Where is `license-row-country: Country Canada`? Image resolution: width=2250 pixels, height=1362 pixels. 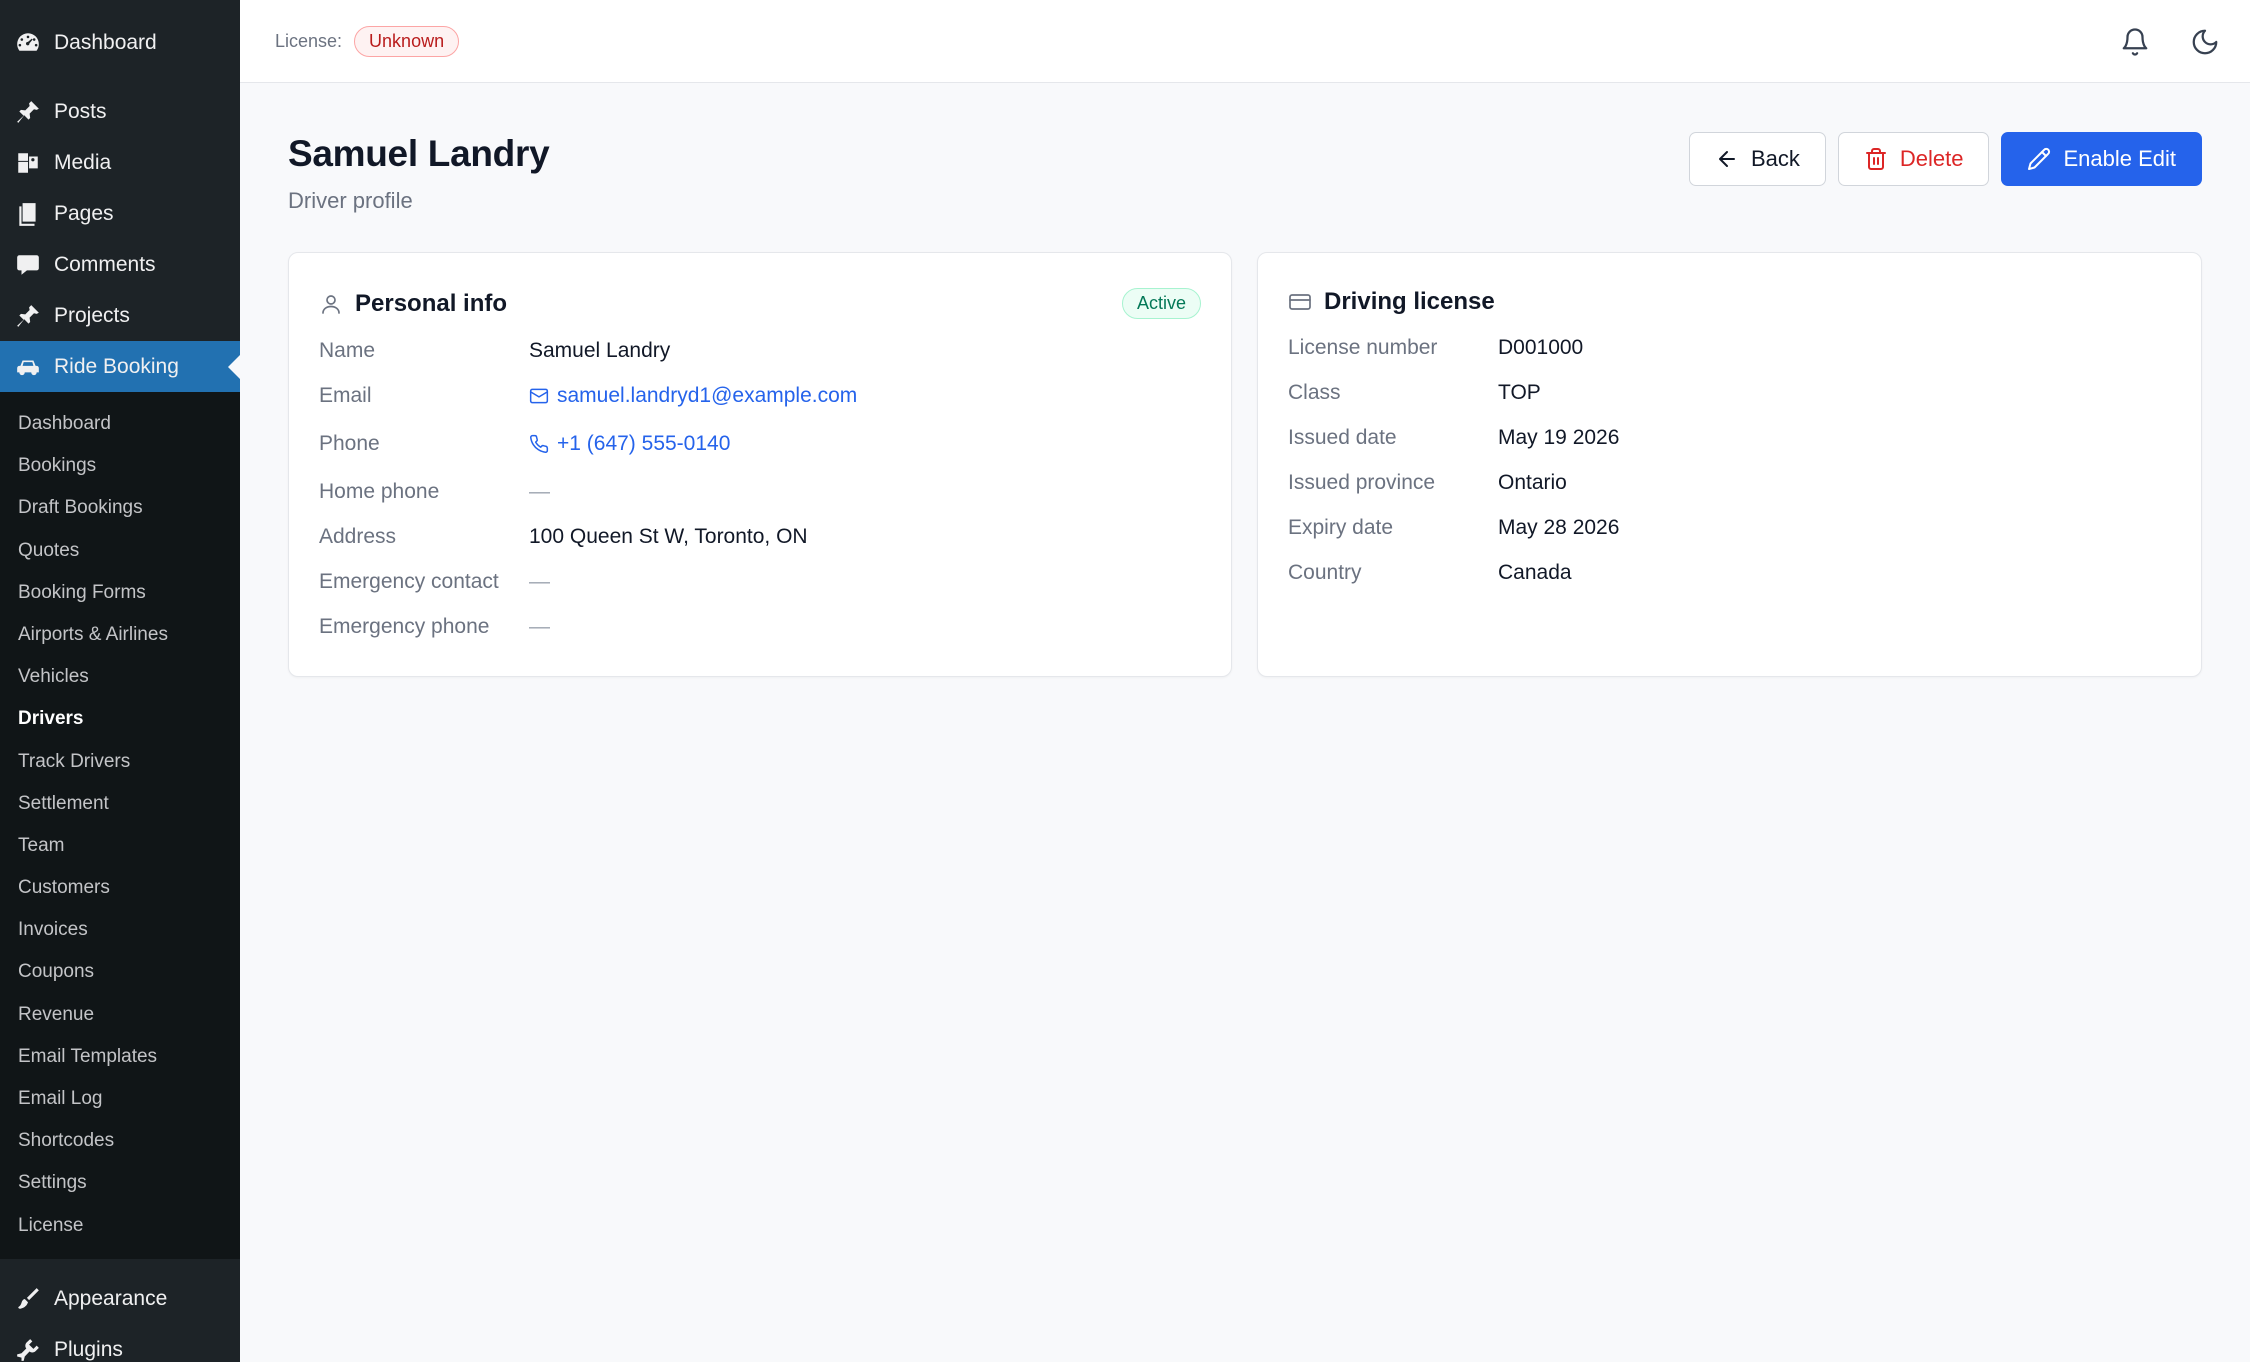 license-row-country: Country Canada is located at coordinates (1430, 573).